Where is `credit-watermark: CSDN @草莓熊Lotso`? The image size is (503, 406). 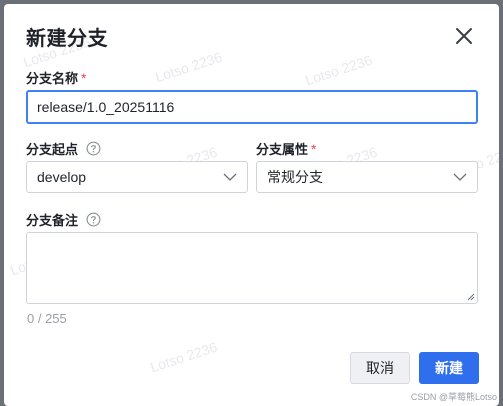 credit-watermark: CSDN @草莓熊Lotso is located at coordinates (453, 397).